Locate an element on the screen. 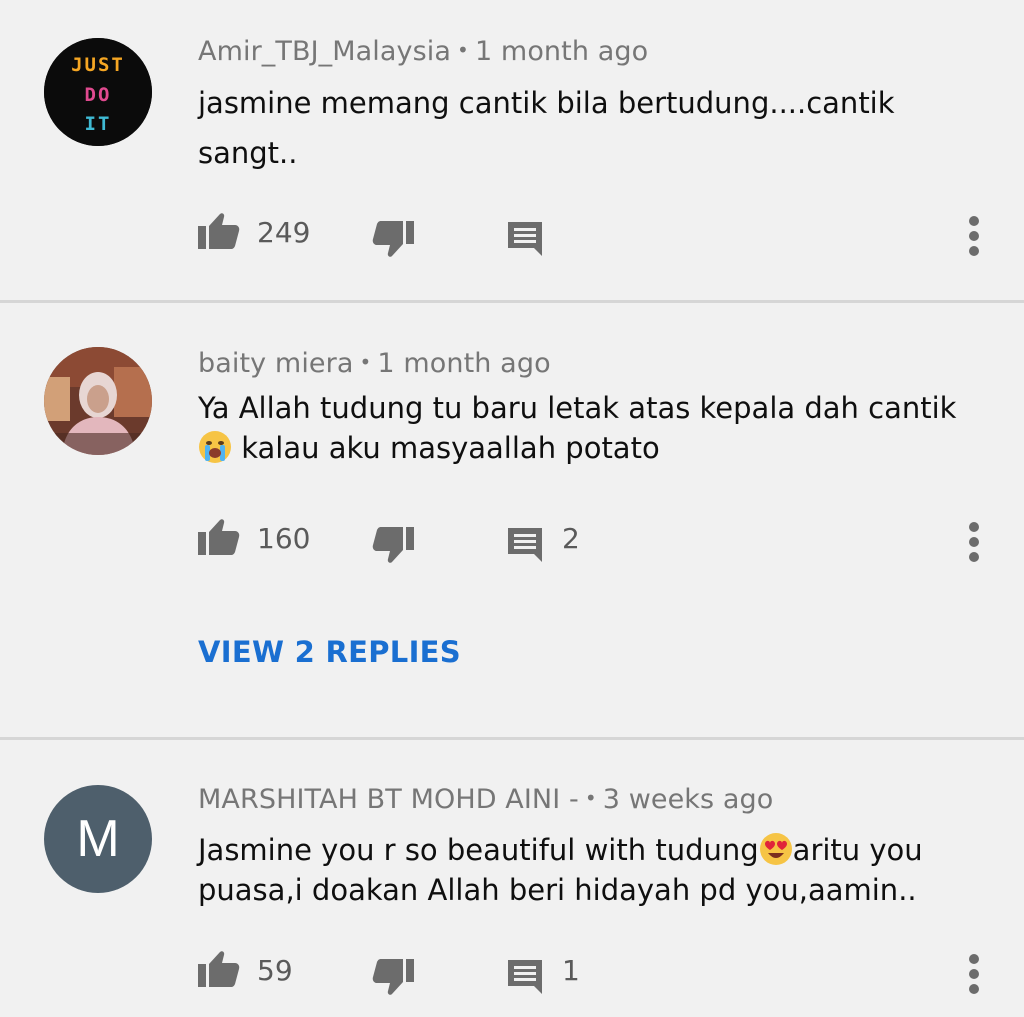 The image size is (1024, 1017). comment-actions: 59 1 is located at coordinates (512, 975).